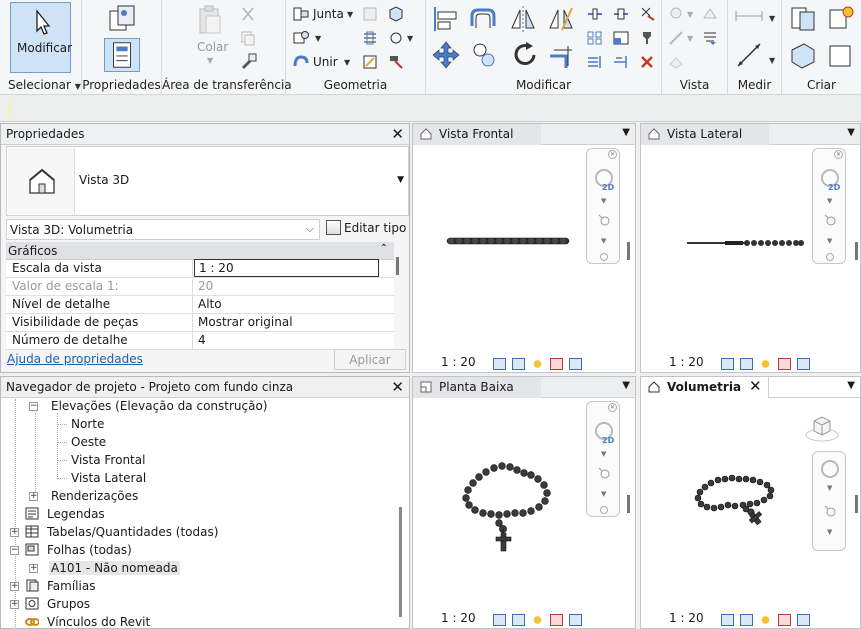 The width and height of the screenshot is (861, 629). Describe the element at coordinates (301, 62) in the screenshot. I see `unite-icon` at that location.